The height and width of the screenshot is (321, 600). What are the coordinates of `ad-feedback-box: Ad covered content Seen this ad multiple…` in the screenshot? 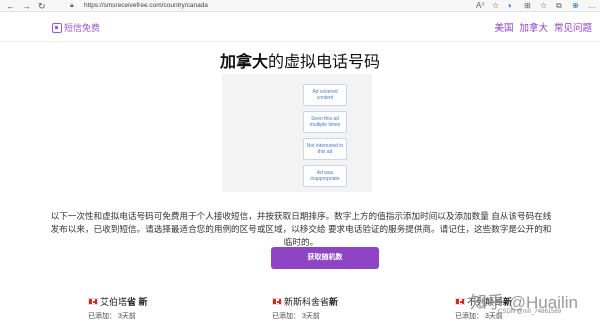 It's located at (297, 133).